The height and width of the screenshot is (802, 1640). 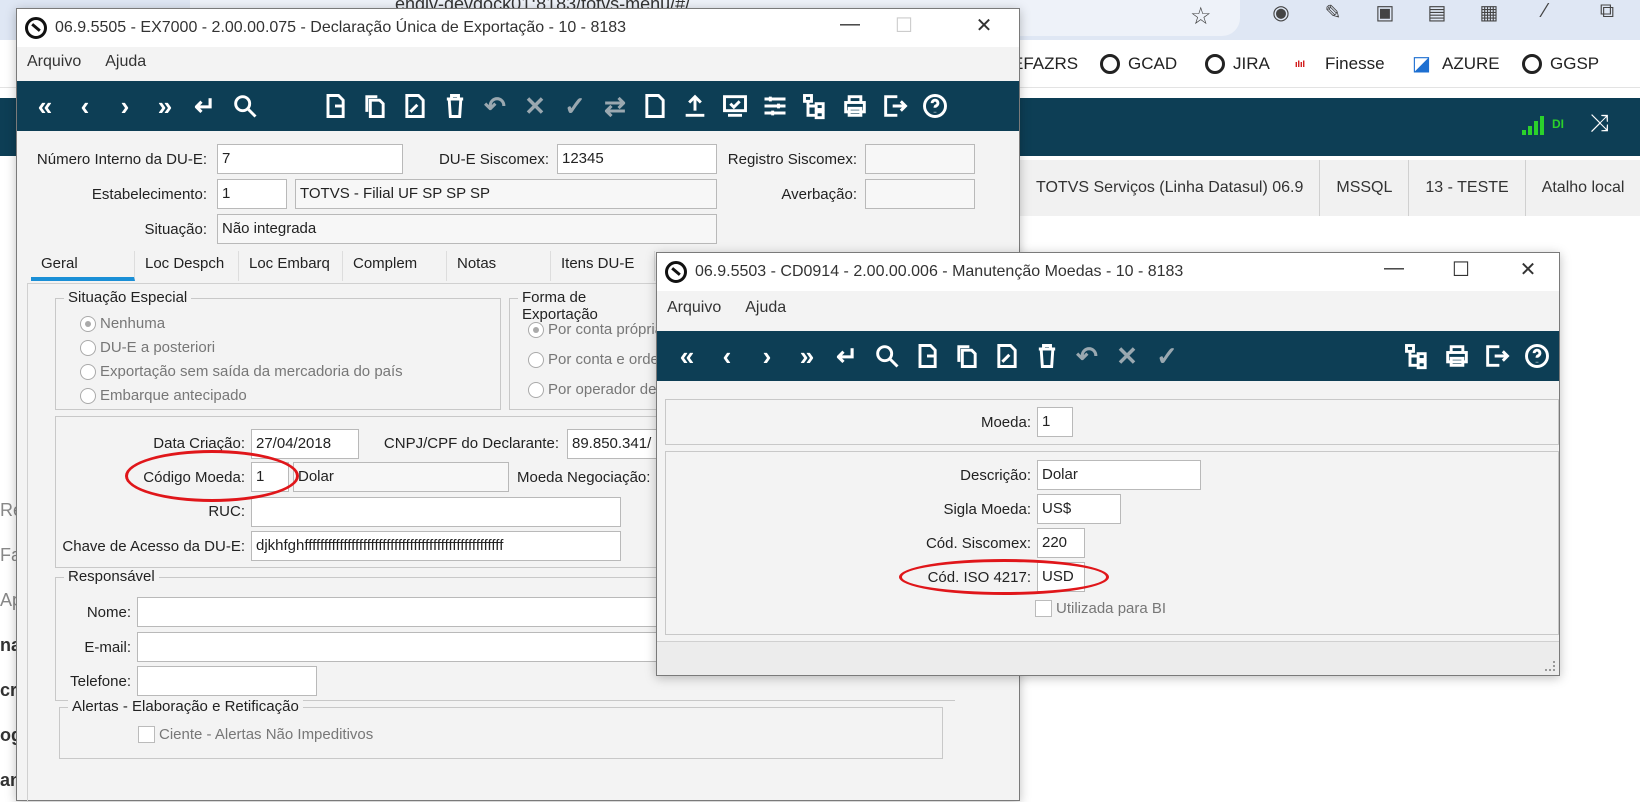 What do you see at coordinates (614, 444) in the screenshot?
I see `cnpj-field: 89.850.341/` at bounding box center [614, 444].